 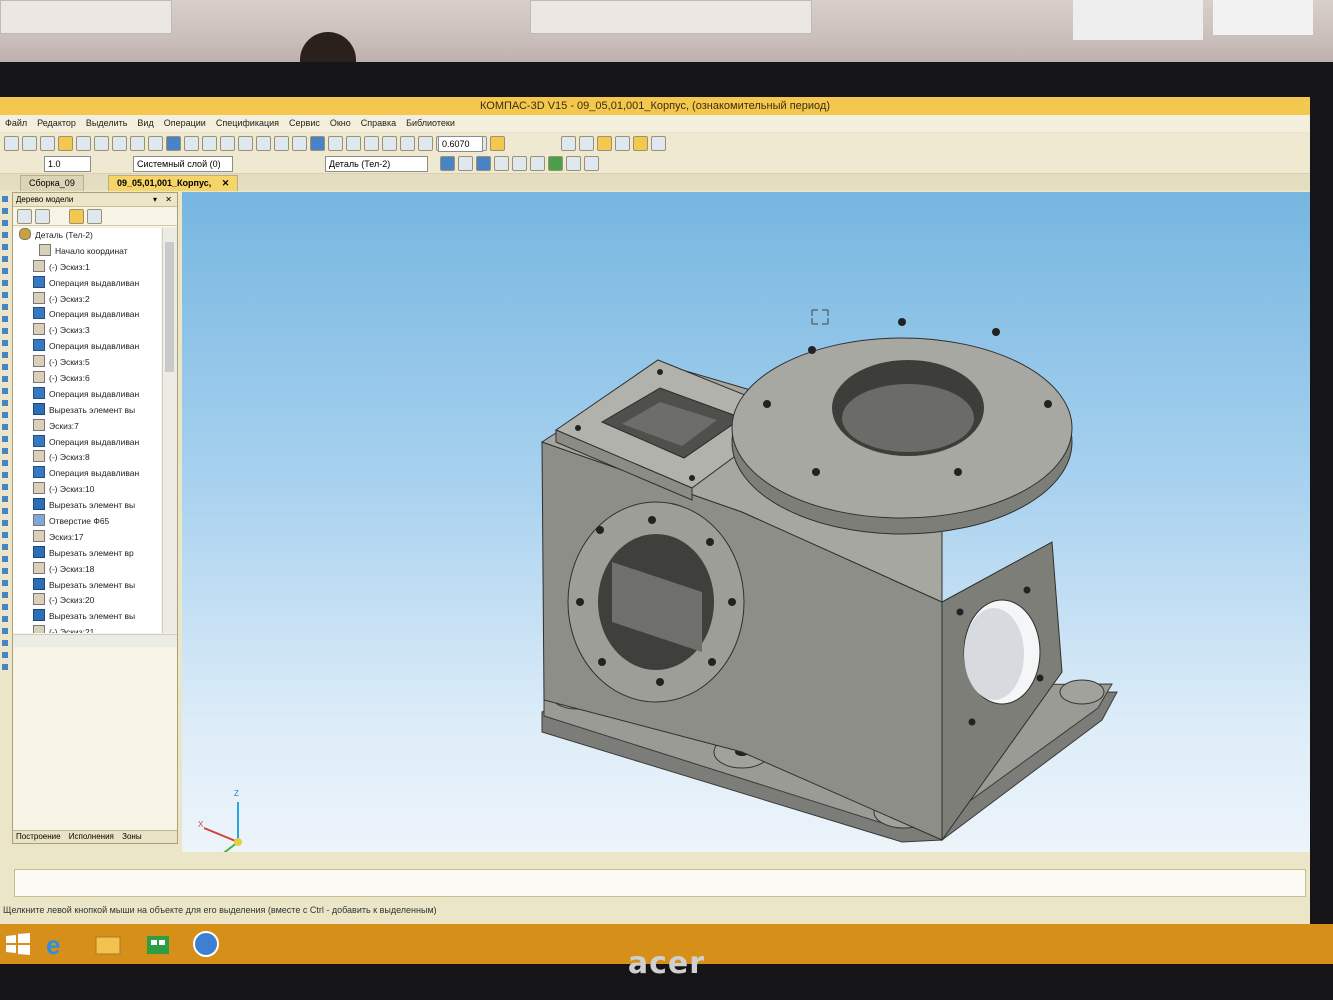 I want to click on pin-icon: ▾, so click(x=155, y=199).